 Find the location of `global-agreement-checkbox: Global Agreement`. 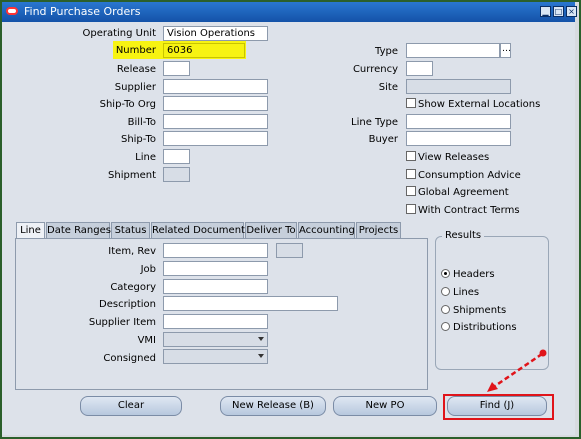

global-agreement-checkbox: Global Agreement is located at coordinates (457, 192).